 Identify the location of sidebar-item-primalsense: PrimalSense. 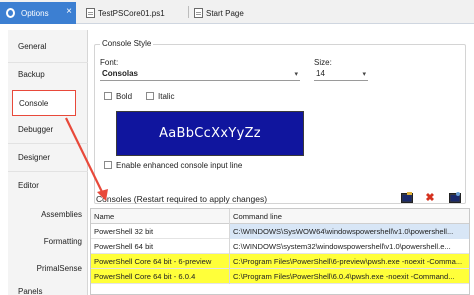
(48, 268).